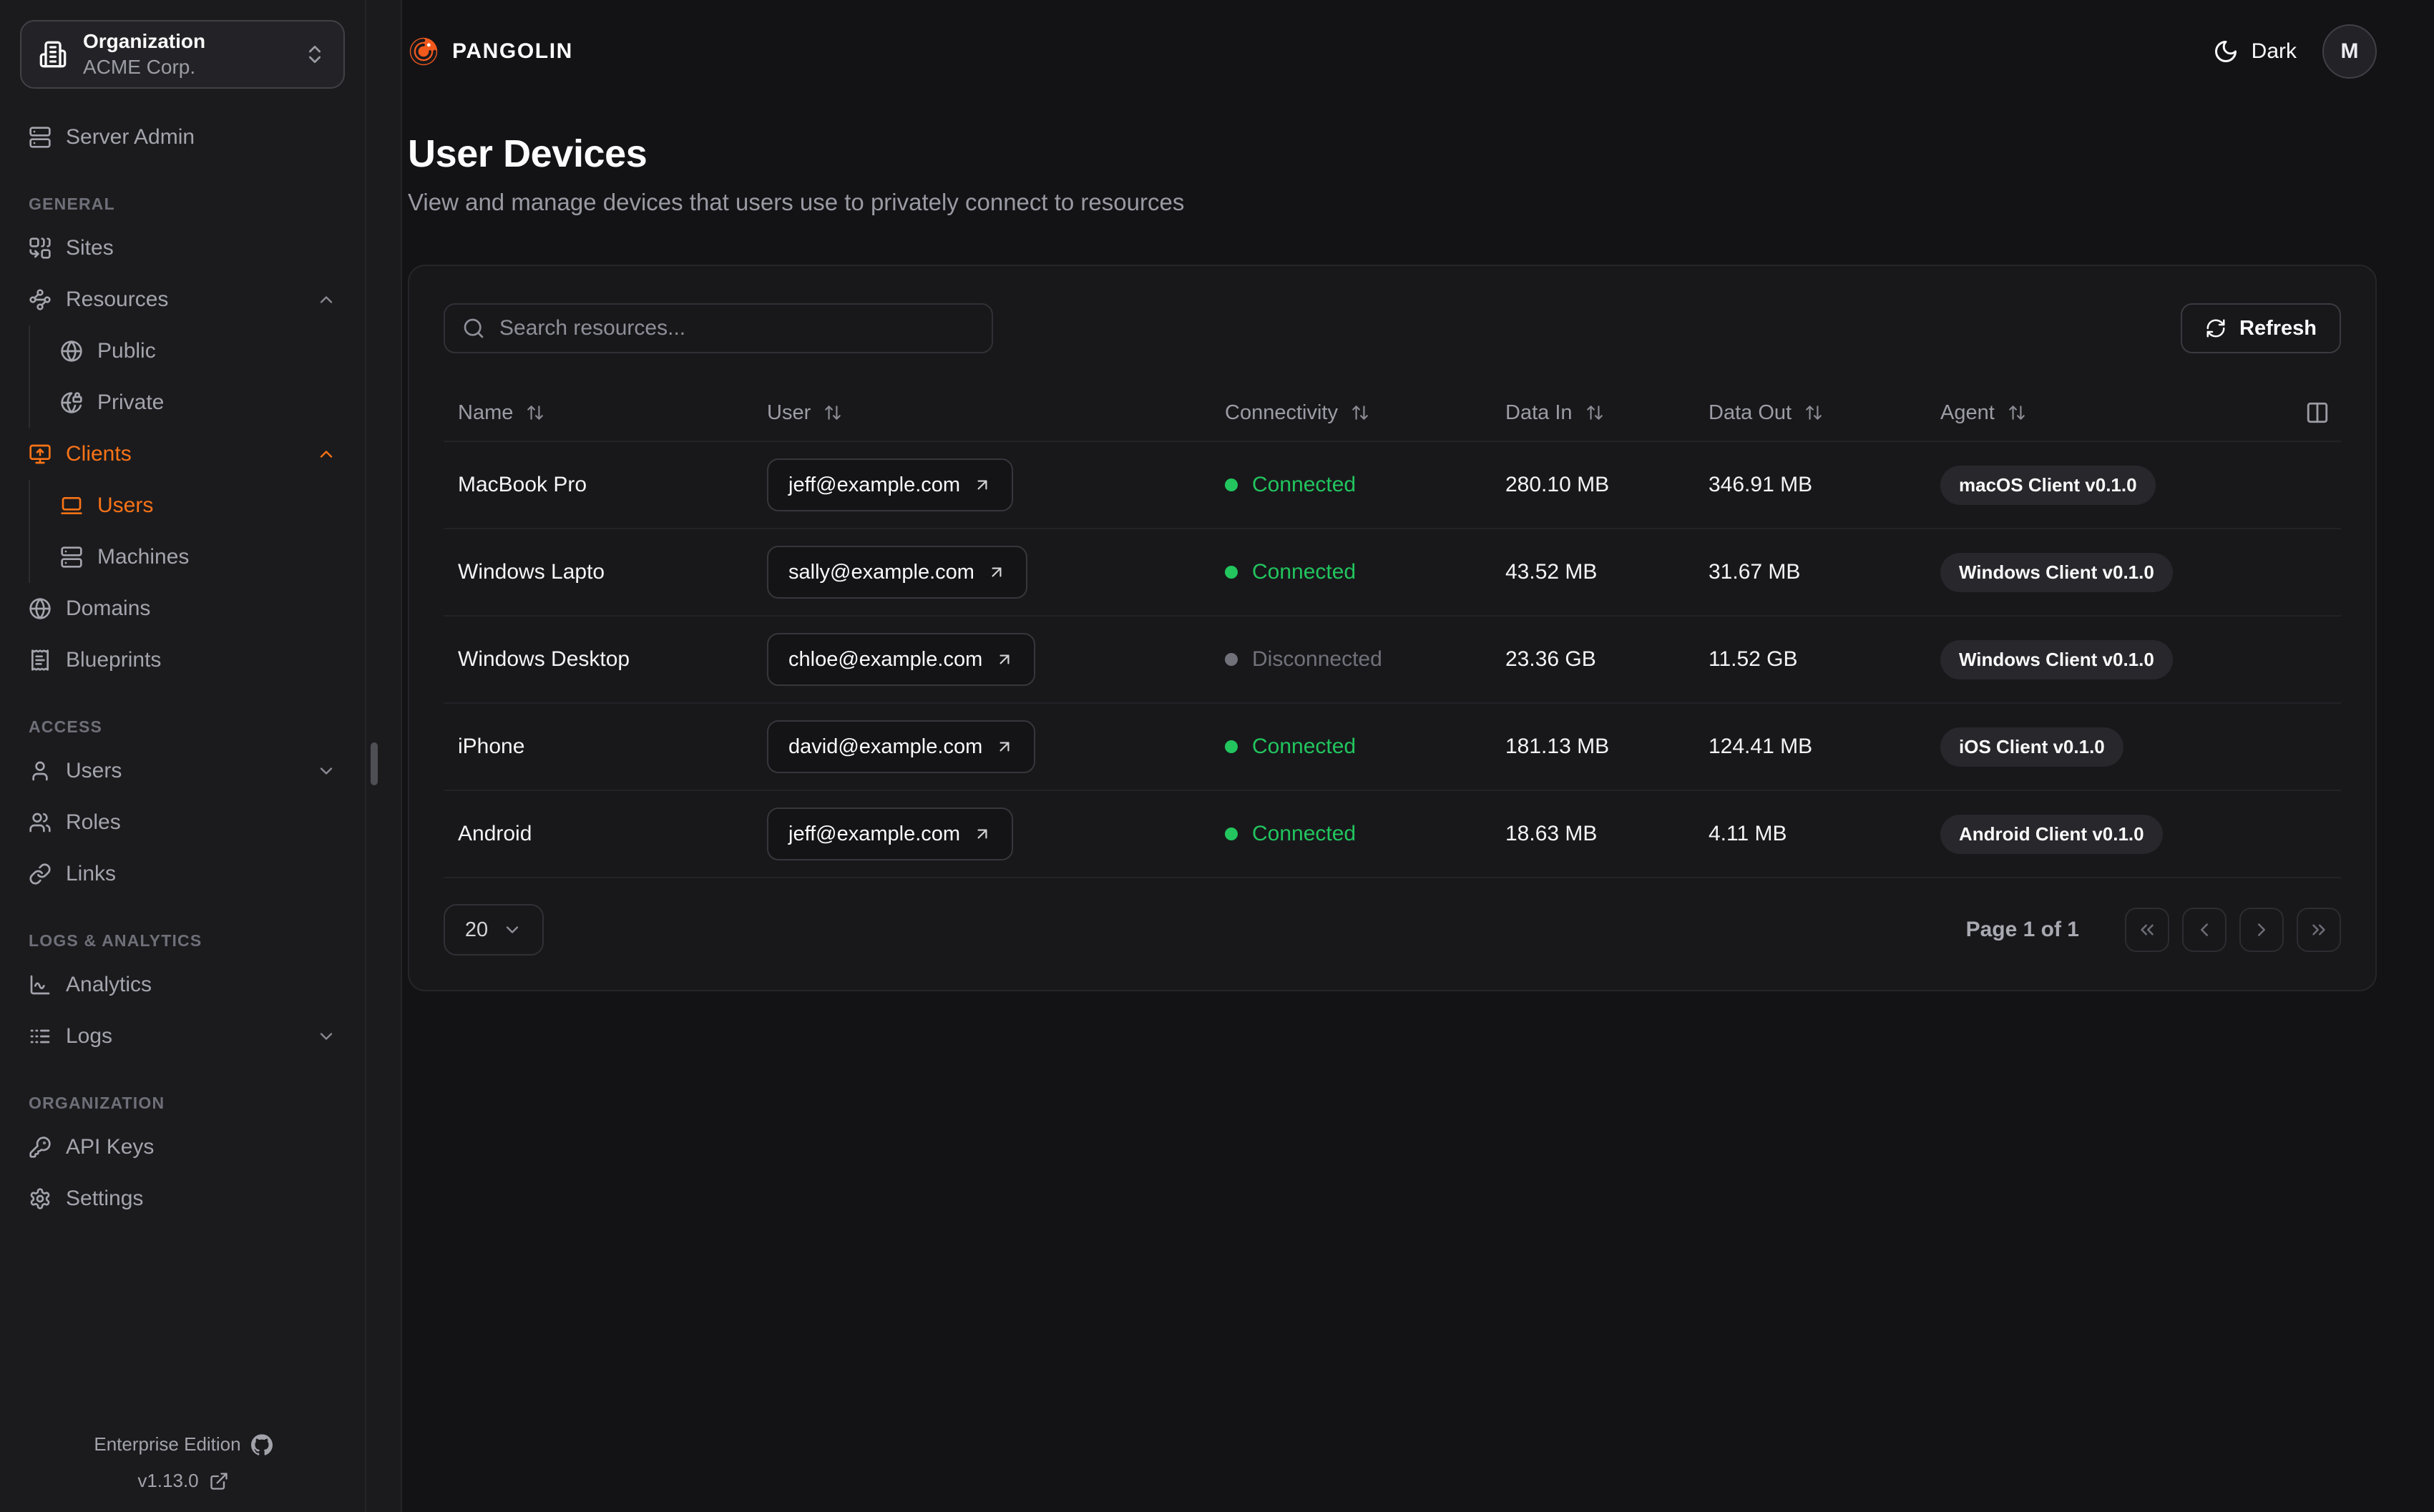 The image size is (2434, 1512). Describe the element at coordinates (2319, 930) in the screenshot. I see `last-page-button` at that location.